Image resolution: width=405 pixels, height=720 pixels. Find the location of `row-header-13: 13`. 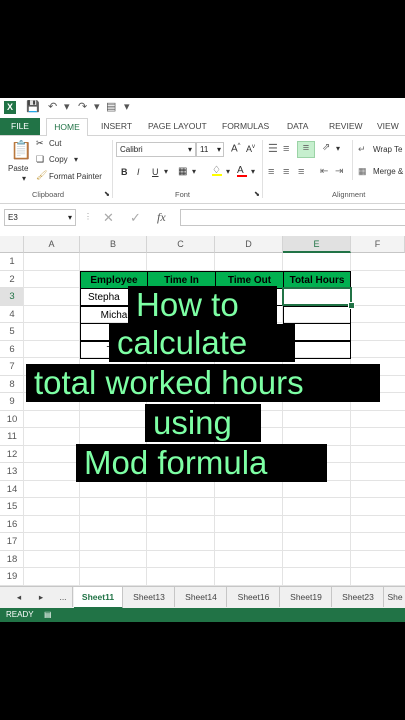

row-header-13: 13 is located at coordinates (12, 472).